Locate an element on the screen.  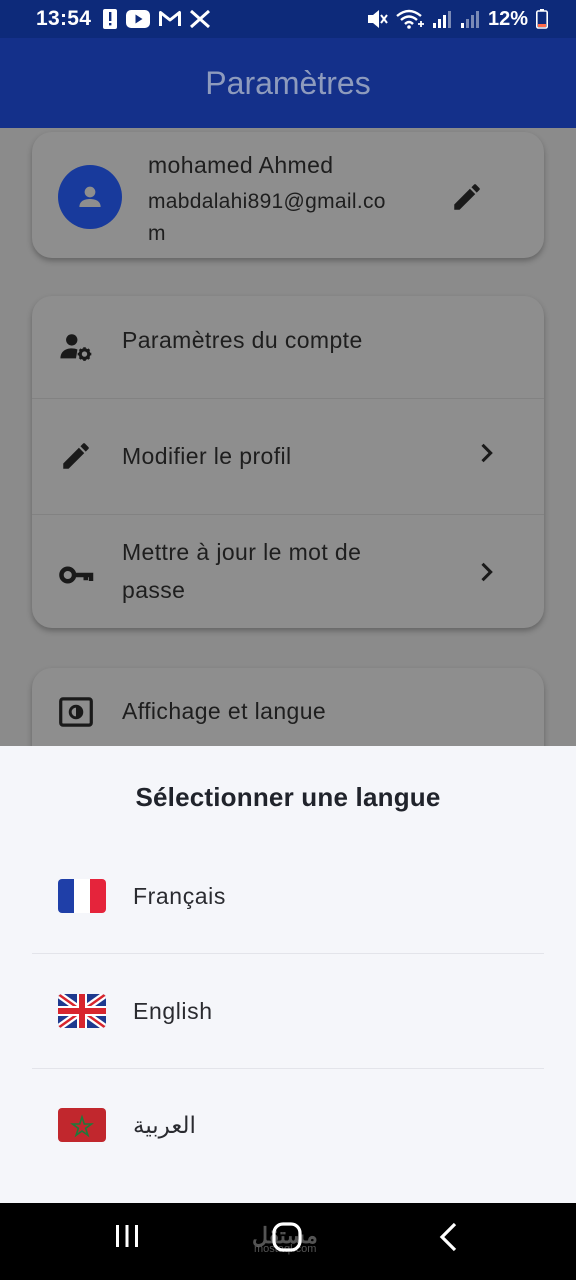
x-icon is located at coordinates (200, 19).